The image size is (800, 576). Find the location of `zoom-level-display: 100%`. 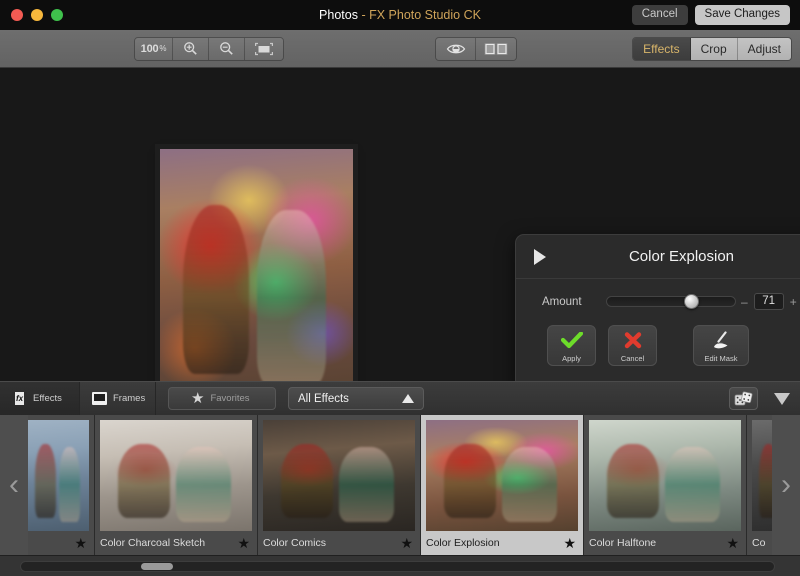

zoom-level-display: 100% is located at coordinates (154, 48).